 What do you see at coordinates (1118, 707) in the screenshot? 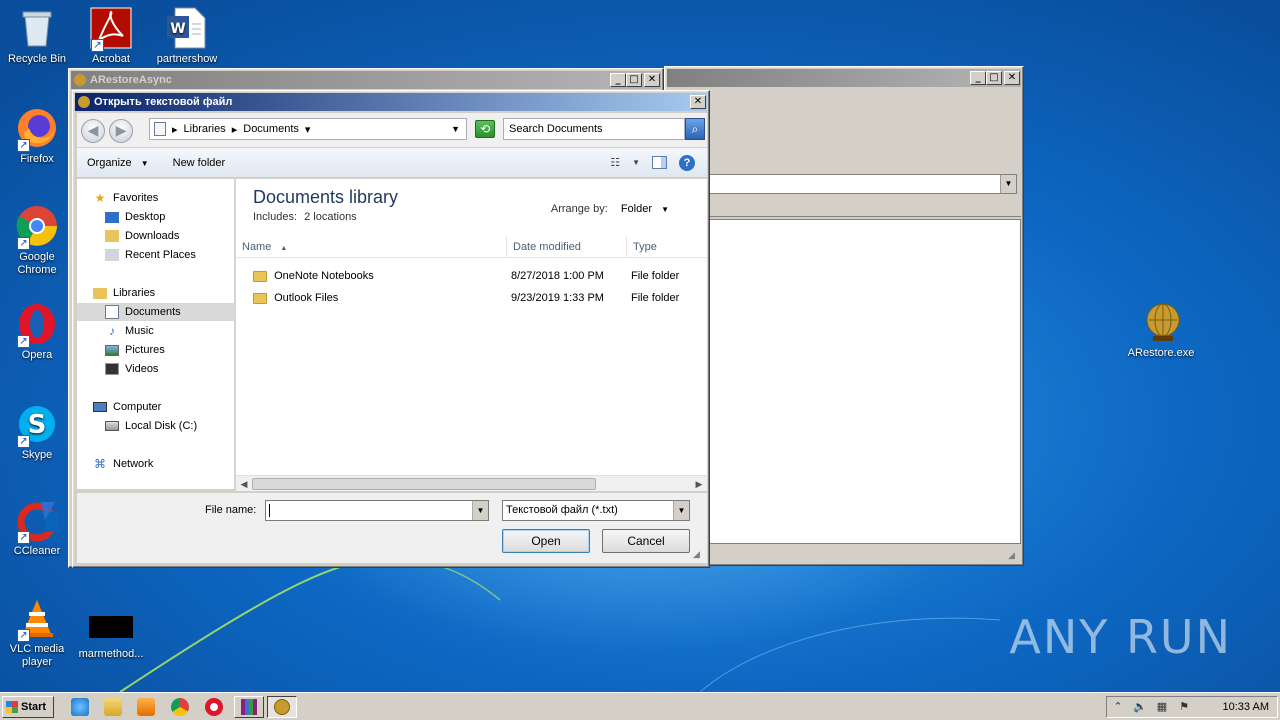
I see `tray-expand-icon: ⌃` at bounding box center [1118, 707].